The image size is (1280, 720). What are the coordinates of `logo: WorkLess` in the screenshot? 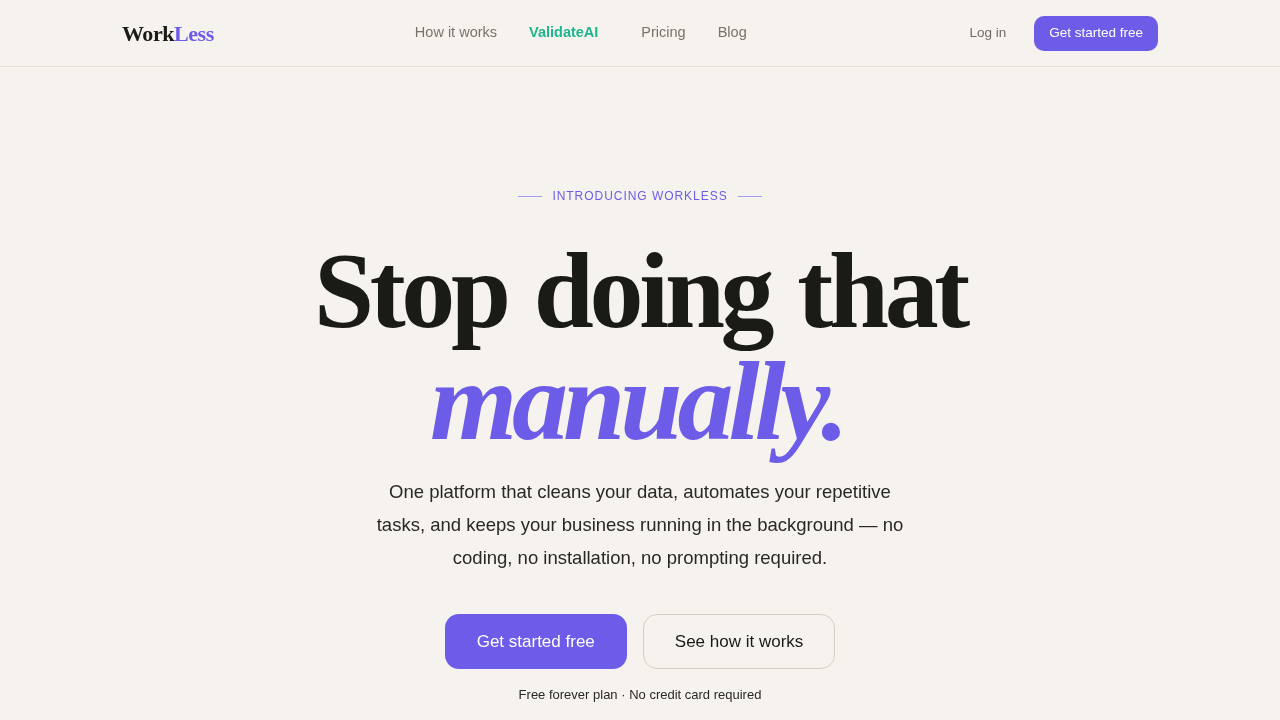 It's located at (168, 33).